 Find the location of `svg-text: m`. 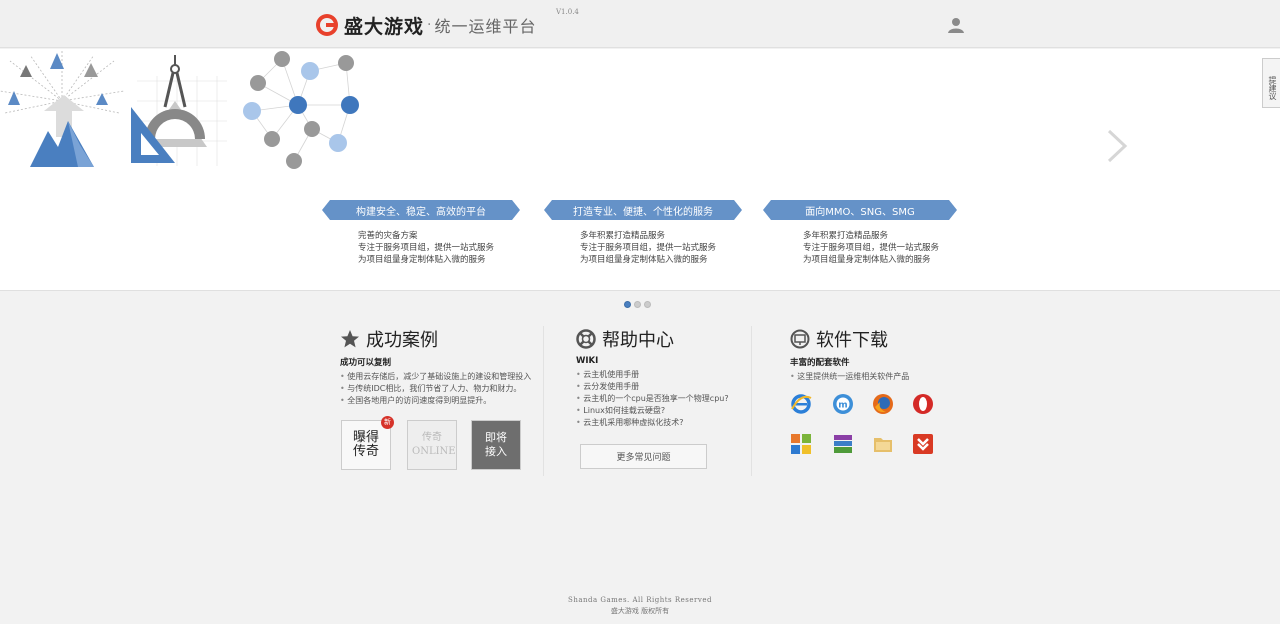

svg-text: m is located at coordinates (842, 406).